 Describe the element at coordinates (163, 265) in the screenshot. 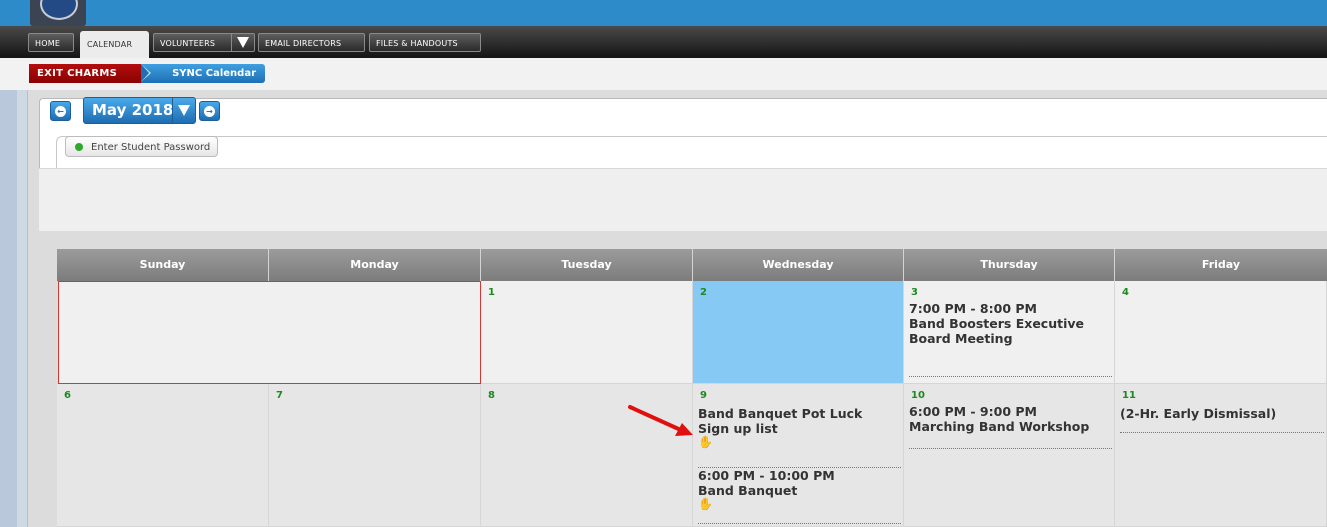

I see `weekday-sunday: Sunday` at that location.